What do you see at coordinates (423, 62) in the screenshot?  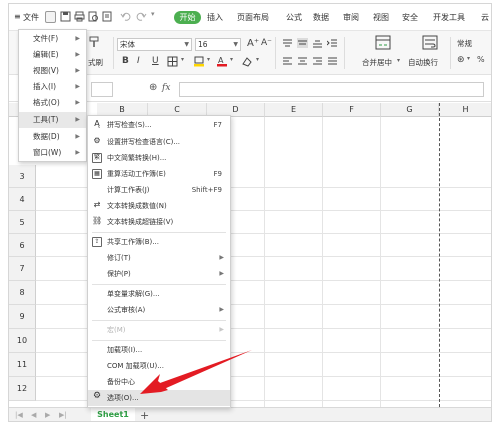 I see `wrap-text-label: 自动换行` at bounding box center [423, 62].